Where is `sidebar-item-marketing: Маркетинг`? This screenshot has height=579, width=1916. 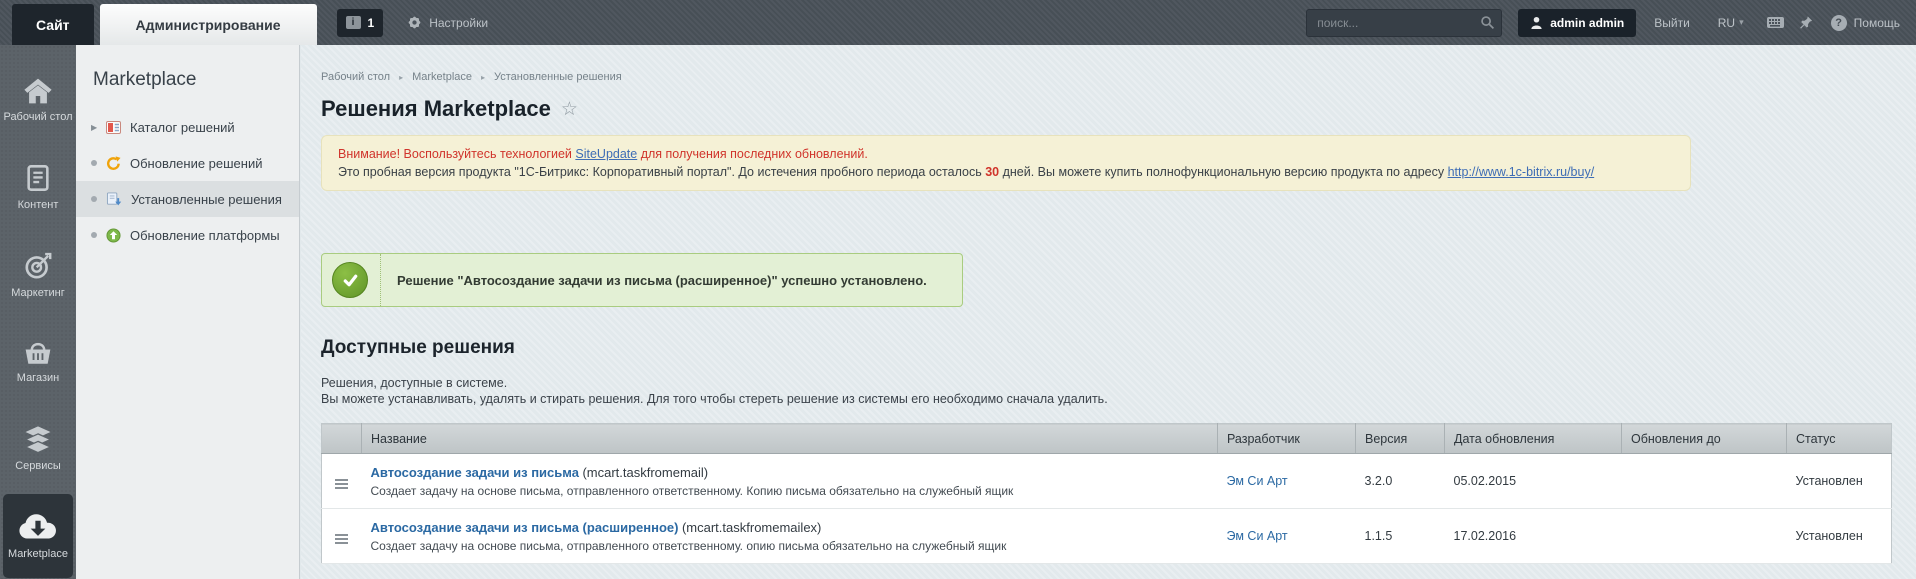 sidebar-item-marketing: Маркетинг is located at coordinates (38, 274).